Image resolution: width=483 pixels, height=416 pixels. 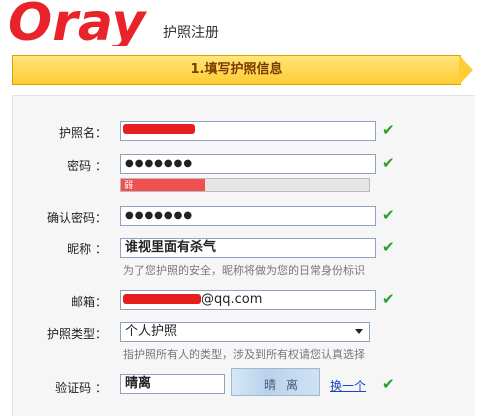 What do you see at coordinates (87, 166) in the screenshot?
I see `password-label: 密码 ：` at bounding box center [87, 166].